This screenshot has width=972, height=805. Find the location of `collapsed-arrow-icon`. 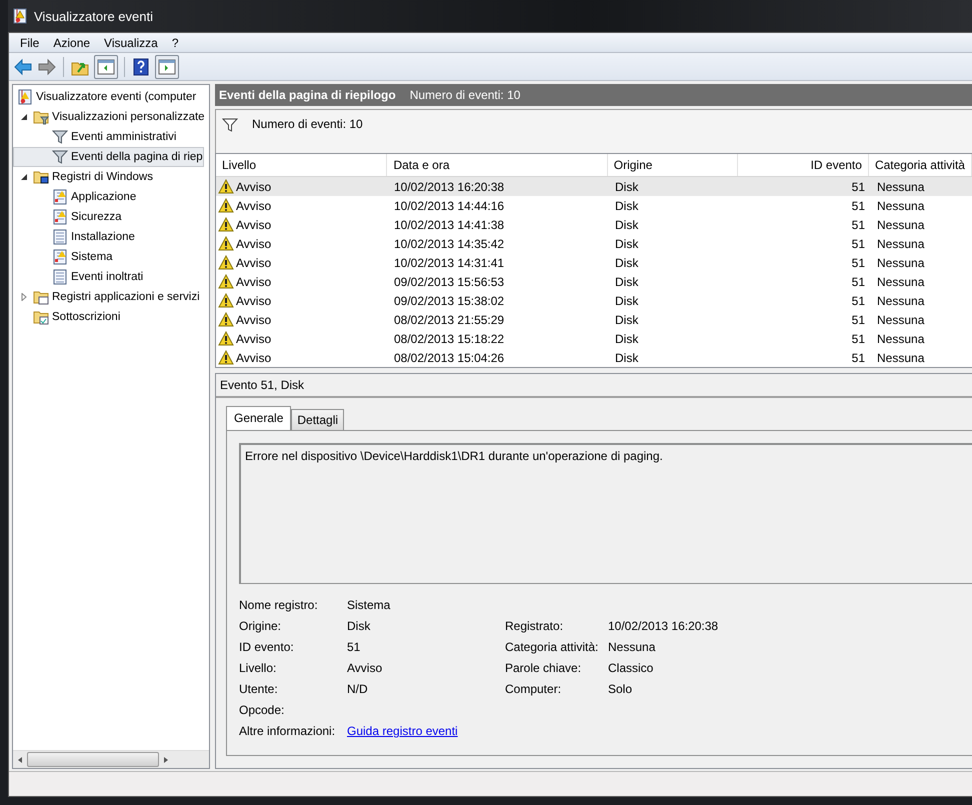

collapsed-arrow-icon is located at coordinates (24, 297).